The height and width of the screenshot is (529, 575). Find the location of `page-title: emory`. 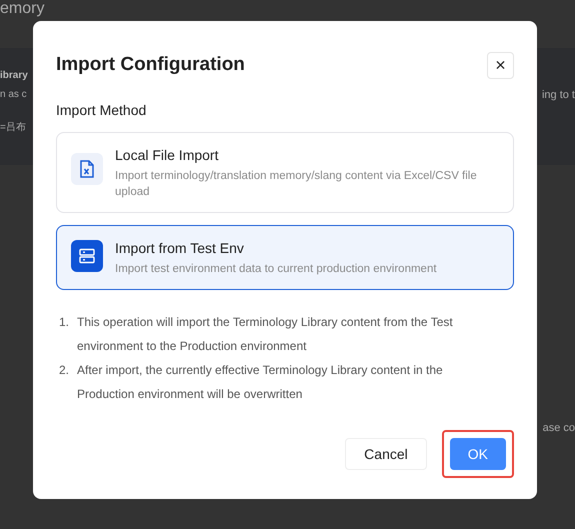

page-title: emory is located at coordinates (22, 9).